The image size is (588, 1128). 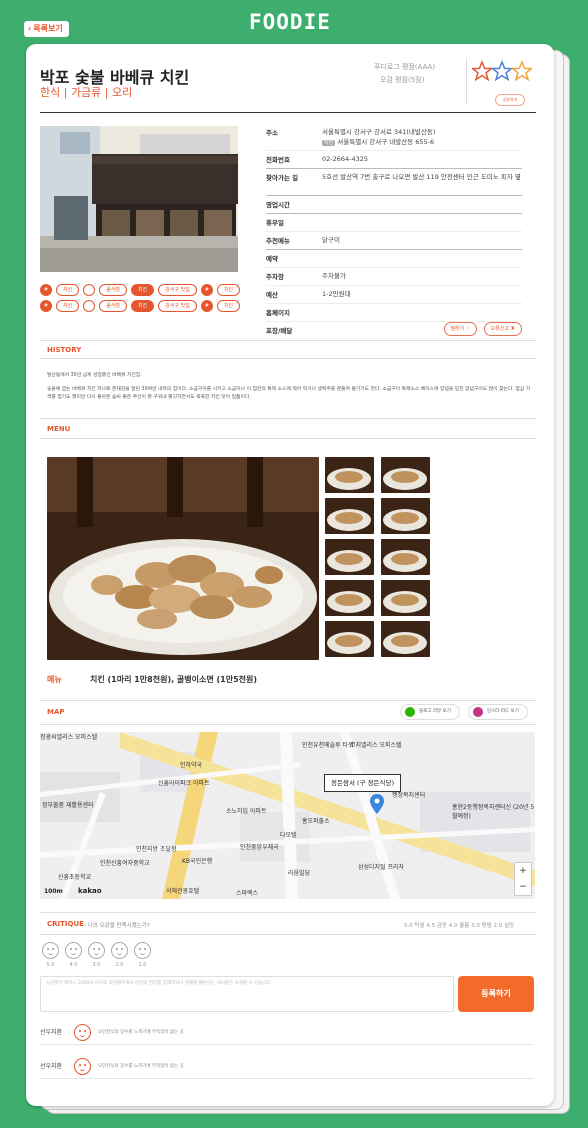 I want to click on instagram-feed-button: 인스타 피드 보기, so click(x=498, y=712).